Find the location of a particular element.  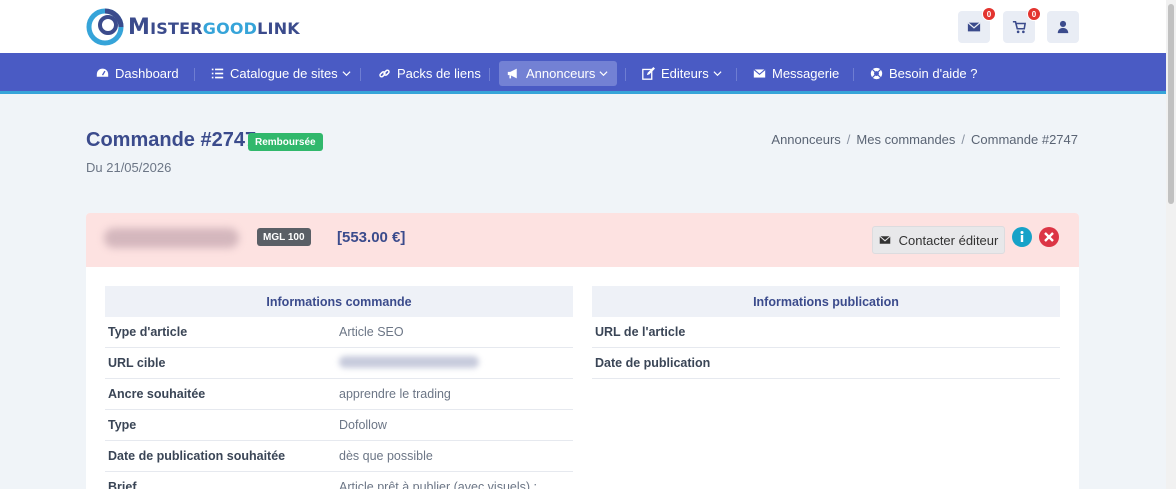

messages-button: 0 is located at coordinates (977, 25).